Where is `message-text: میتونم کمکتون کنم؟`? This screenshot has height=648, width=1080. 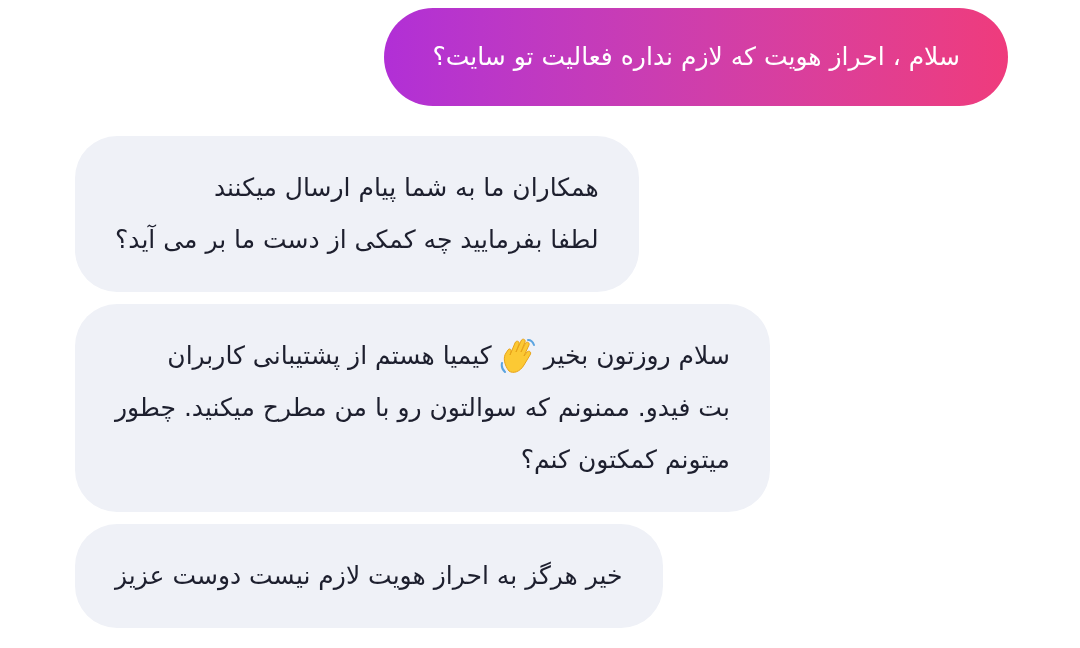
message-text: میتونم کمکتون کنم؟ is located at coordinates (625, 459).